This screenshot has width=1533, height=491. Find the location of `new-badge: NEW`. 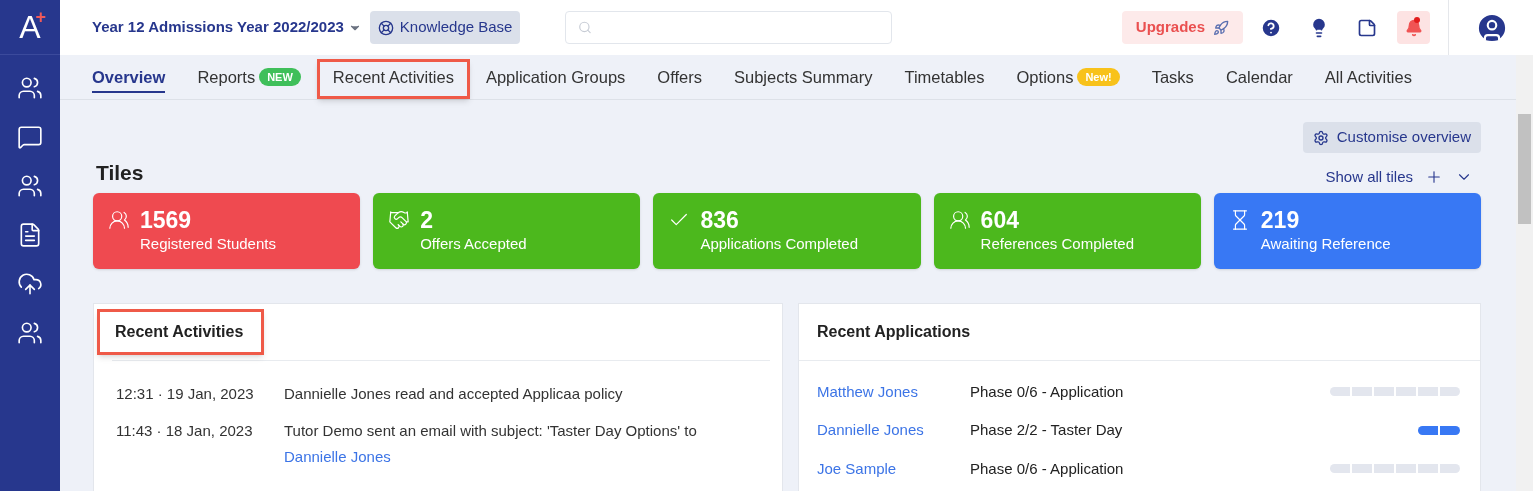

new-badge: NEW is located at coordinates (280, 77).